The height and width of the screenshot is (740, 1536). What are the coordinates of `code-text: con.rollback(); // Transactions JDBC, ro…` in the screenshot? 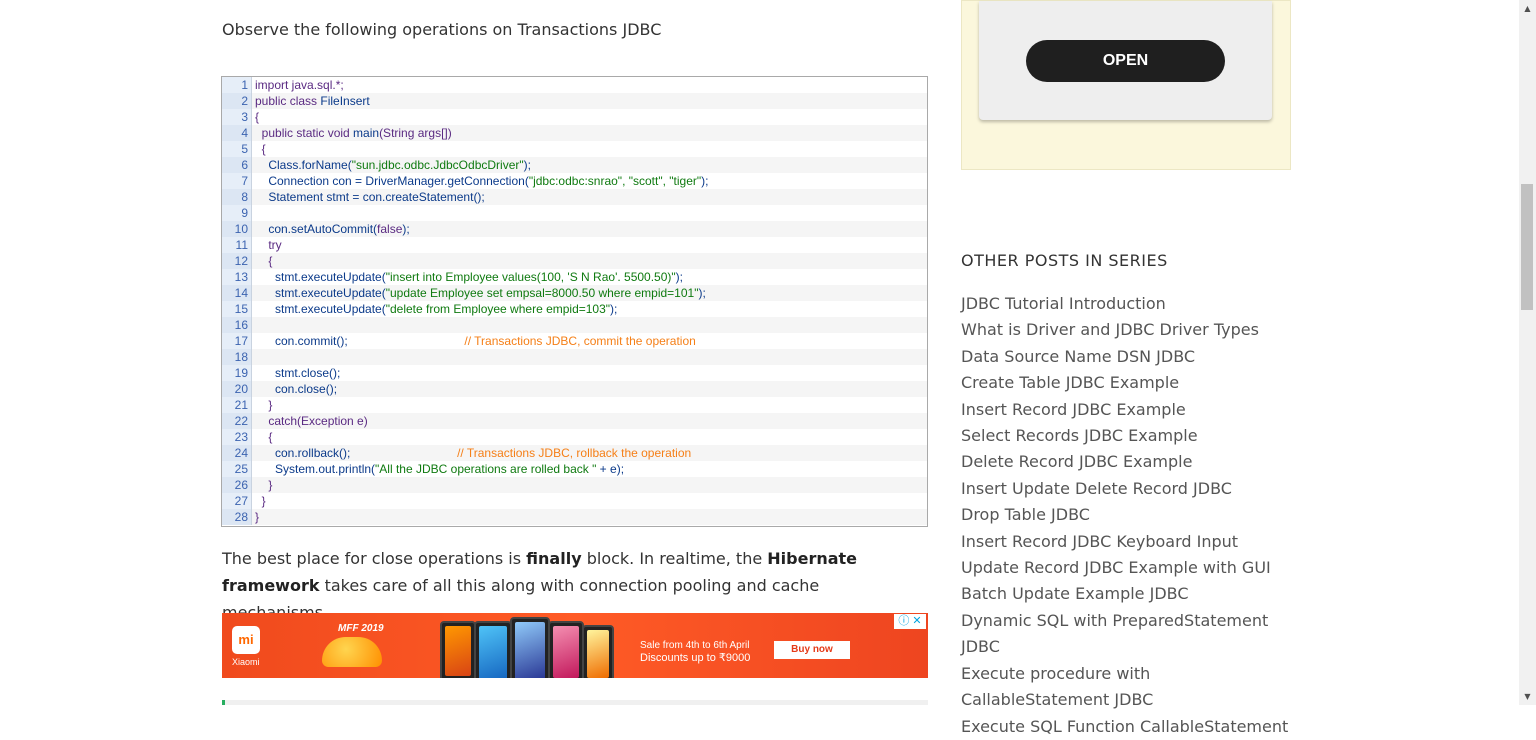 It's located at (589, 453).